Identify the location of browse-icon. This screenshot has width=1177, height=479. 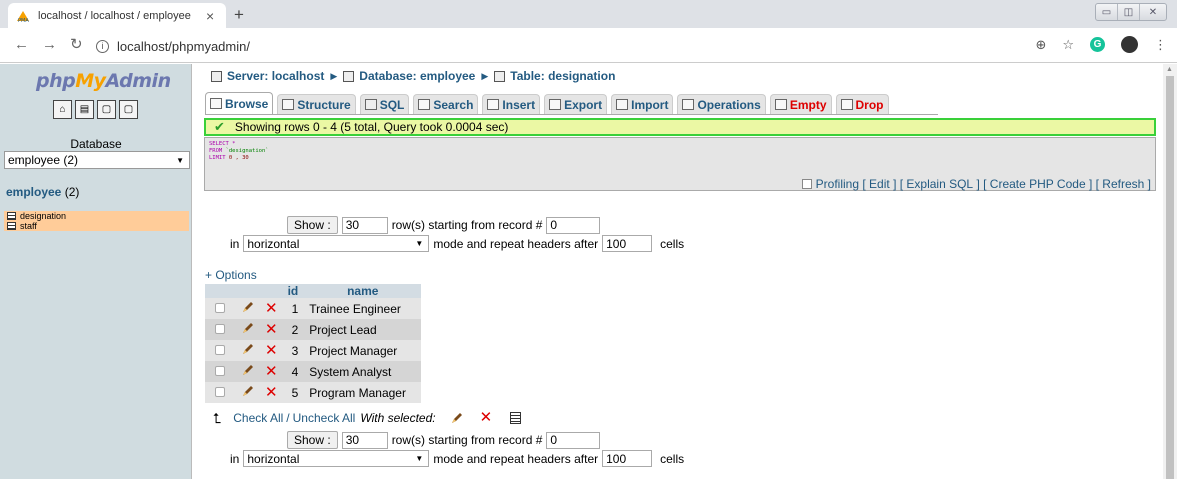
(216, 103).